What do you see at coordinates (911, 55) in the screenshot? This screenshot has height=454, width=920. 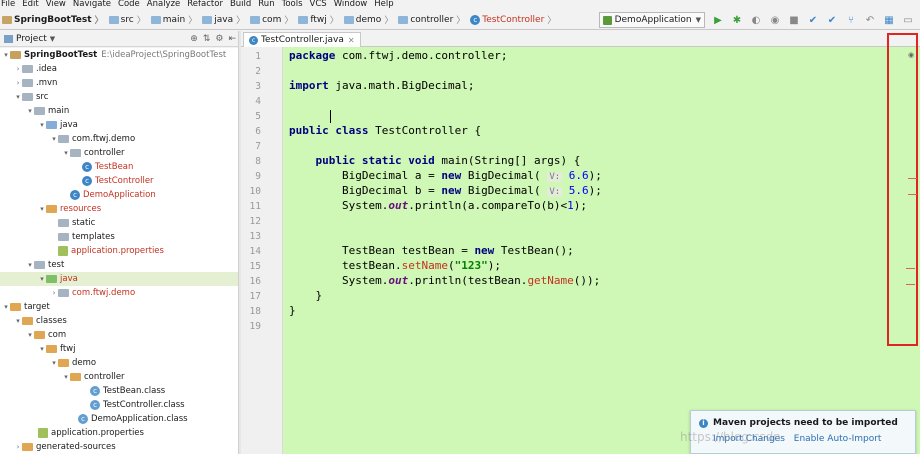 I see `eye-icon: ◉` at bounding box center [911, 55].